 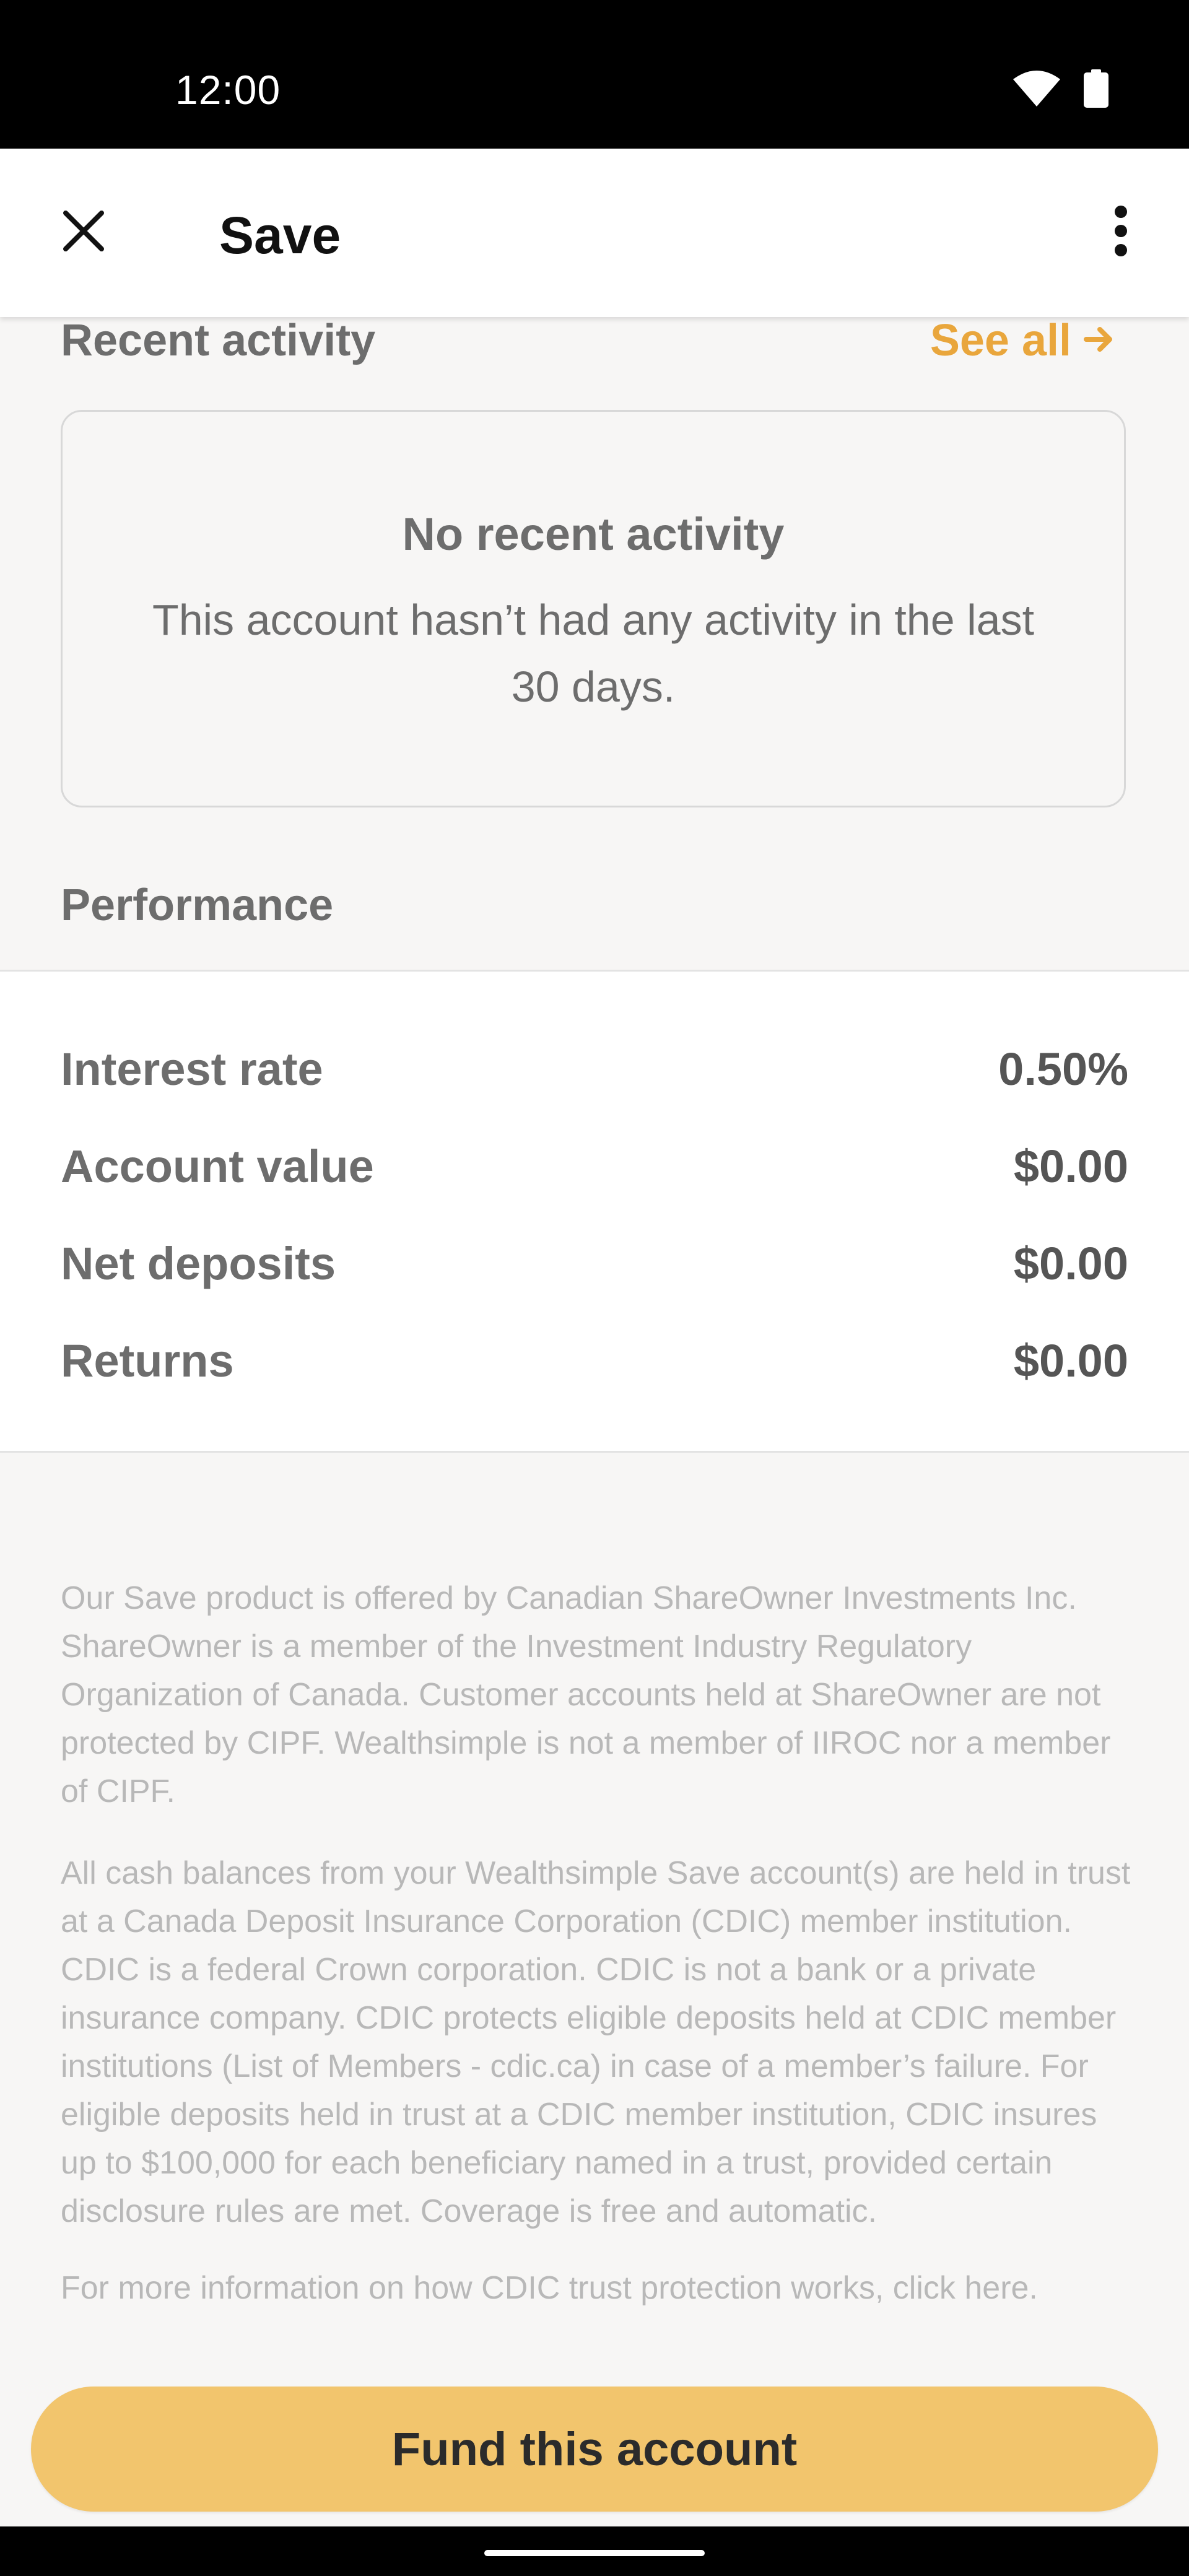 I want to click on see-all-link: See all, so click(x=1022, y=341).